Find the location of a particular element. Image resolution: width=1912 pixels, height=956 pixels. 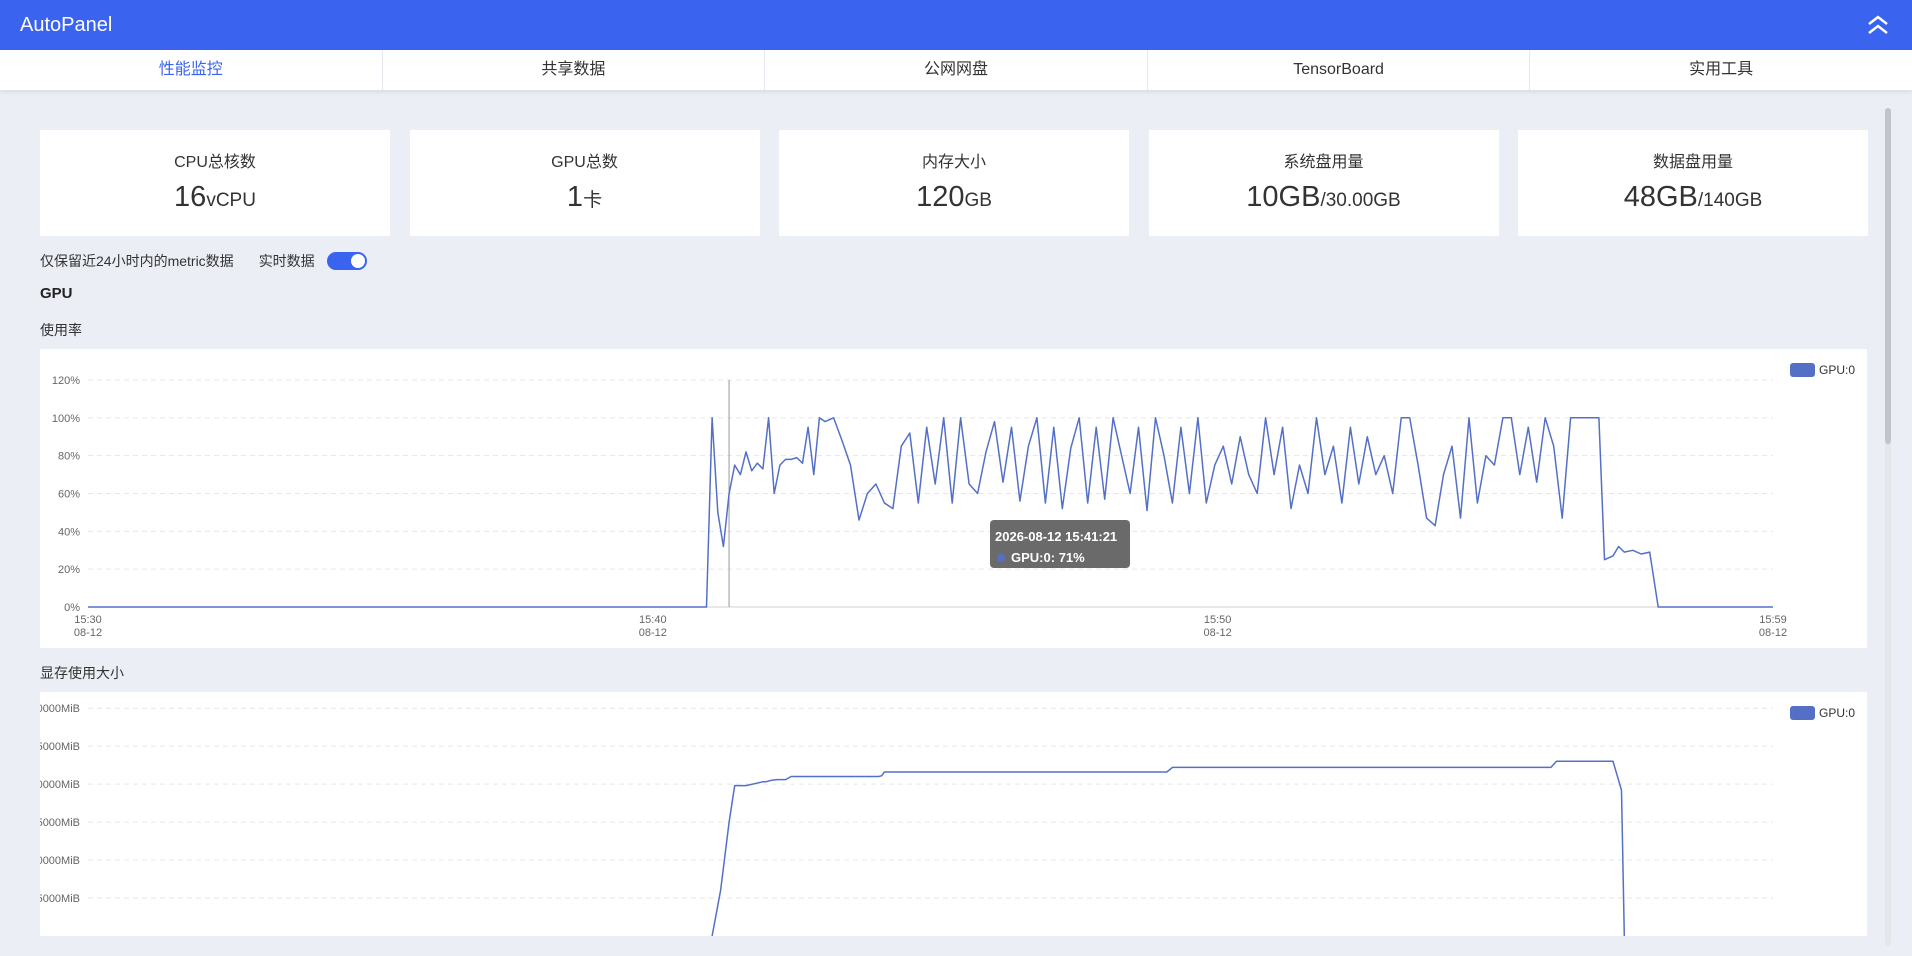

card-number: 48GB is located at coordinates (1660, 197).